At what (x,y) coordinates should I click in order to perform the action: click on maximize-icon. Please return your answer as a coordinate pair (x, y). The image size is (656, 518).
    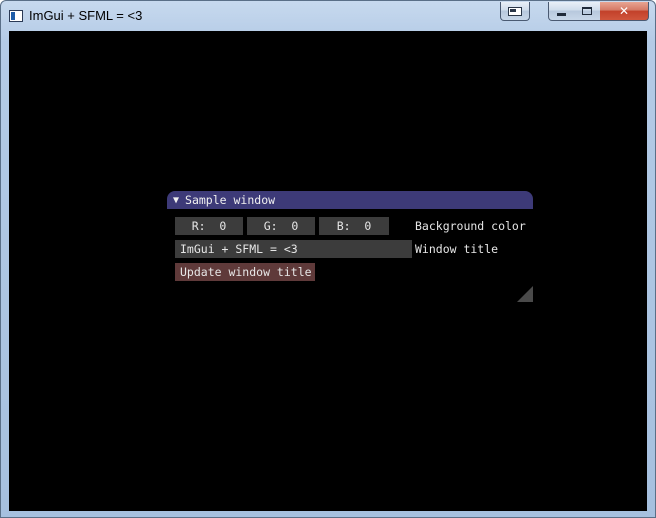
    Looking at the image, I should click on (587, 11).